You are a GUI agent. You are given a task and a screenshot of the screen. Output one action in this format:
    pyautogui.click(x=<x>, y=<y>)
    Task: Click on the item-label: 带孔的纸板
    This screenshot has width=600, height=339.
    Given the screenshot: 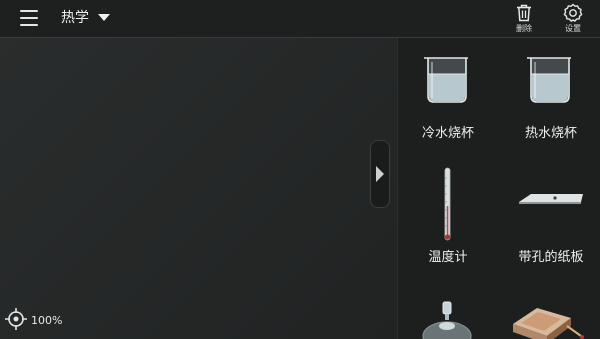 What is the action you would take?
    pyautogui.click(x=551, y=257)
    